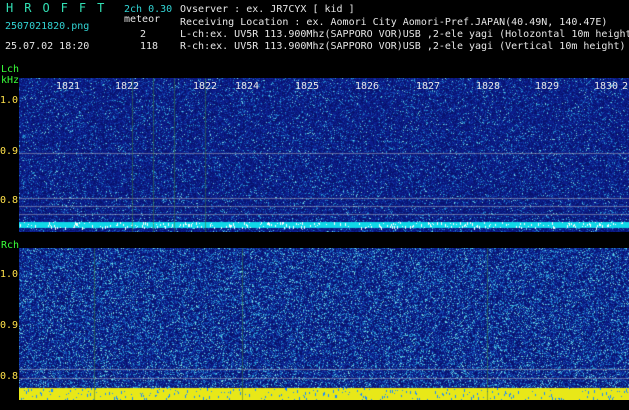  Describe the element at coordinates (625, 86) in the screenshot. I see `time-label: 2` at that location.